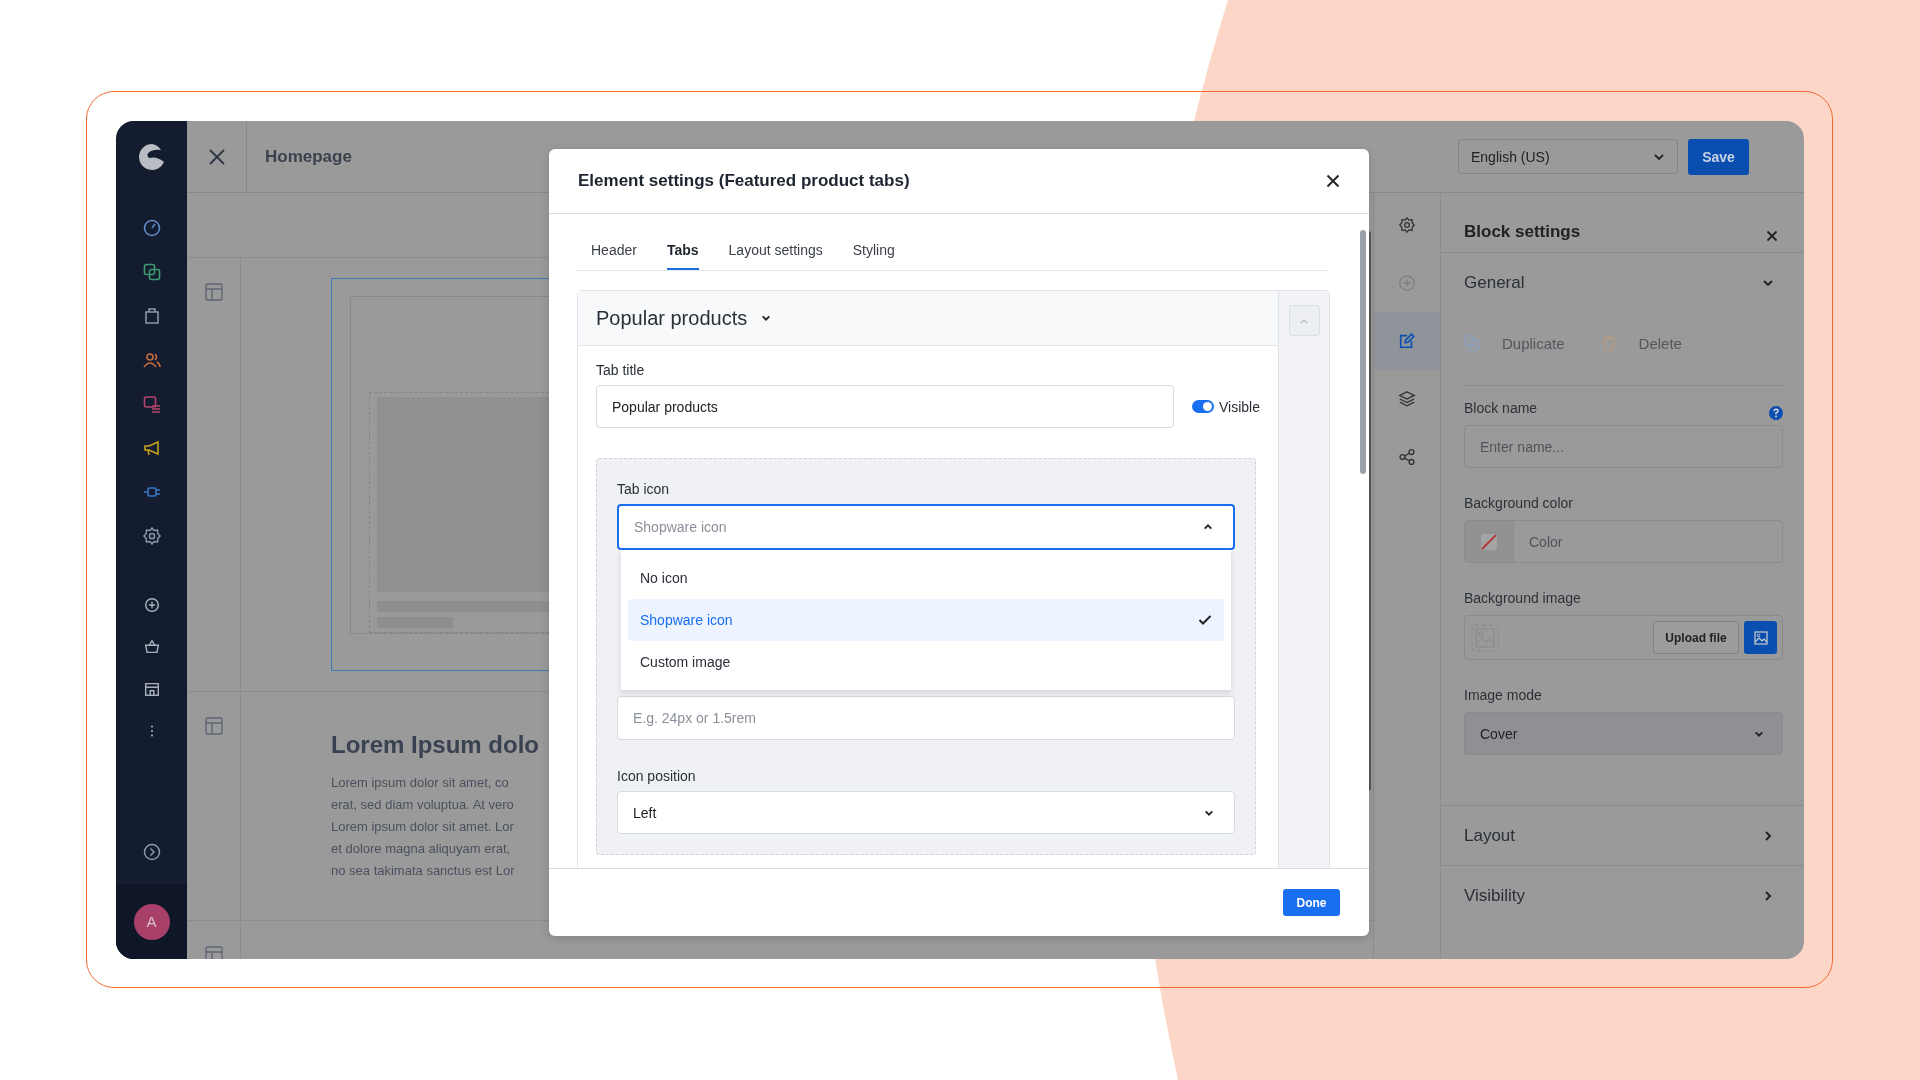  Describe the element at coordinates (1622, 835) in the screenshot. I see `accordion-header: Layout` at that location.